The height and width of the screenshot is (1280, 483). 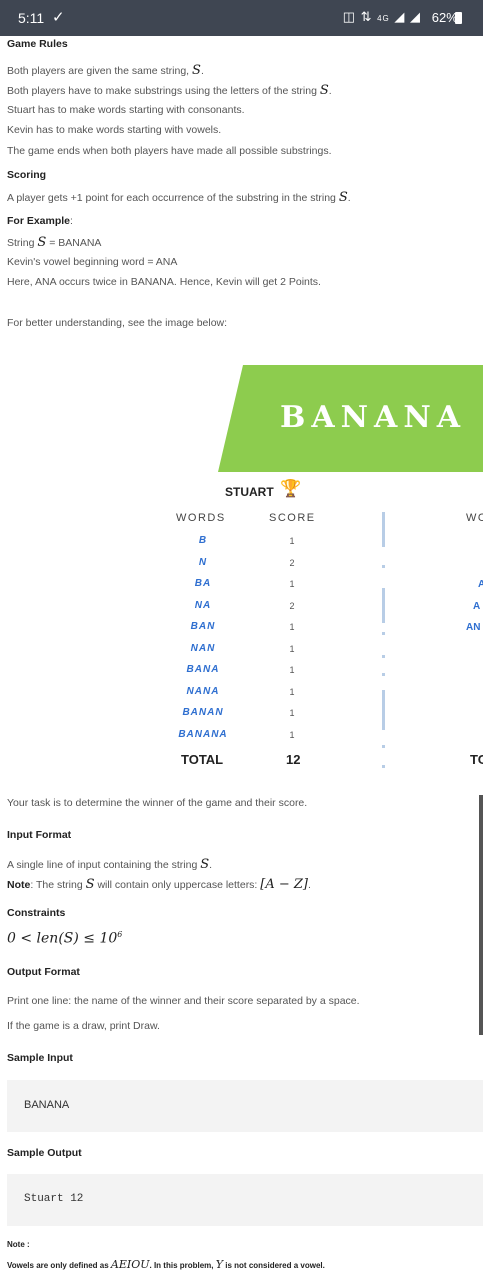 What do you see at coordinates (203, 648) in the screenshot?
I see `word-cell: NAN` at bounding box center [203, 648].